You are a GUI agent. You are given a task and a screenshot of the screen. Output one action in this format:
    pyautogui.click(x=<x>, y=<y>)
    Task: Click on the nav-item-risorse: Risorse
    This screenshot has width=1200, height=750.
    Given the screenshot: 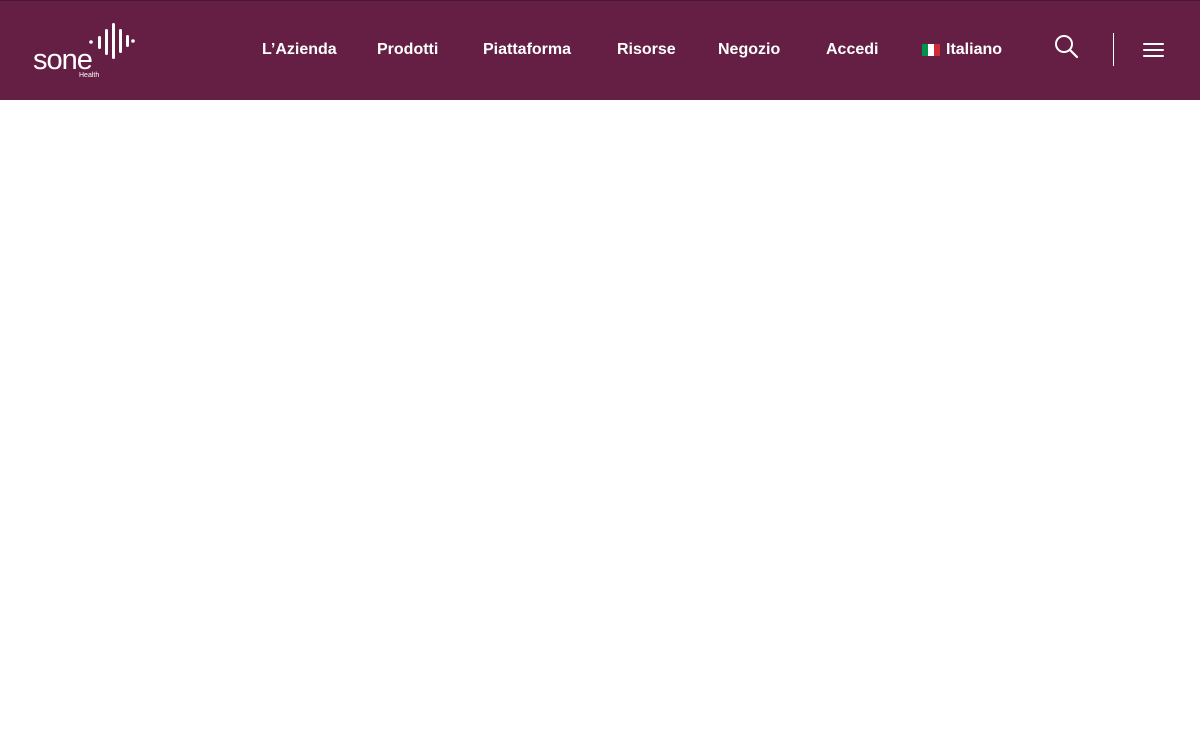 What is the action you would take?
    pyautogui.click(x=646, y=50)
    